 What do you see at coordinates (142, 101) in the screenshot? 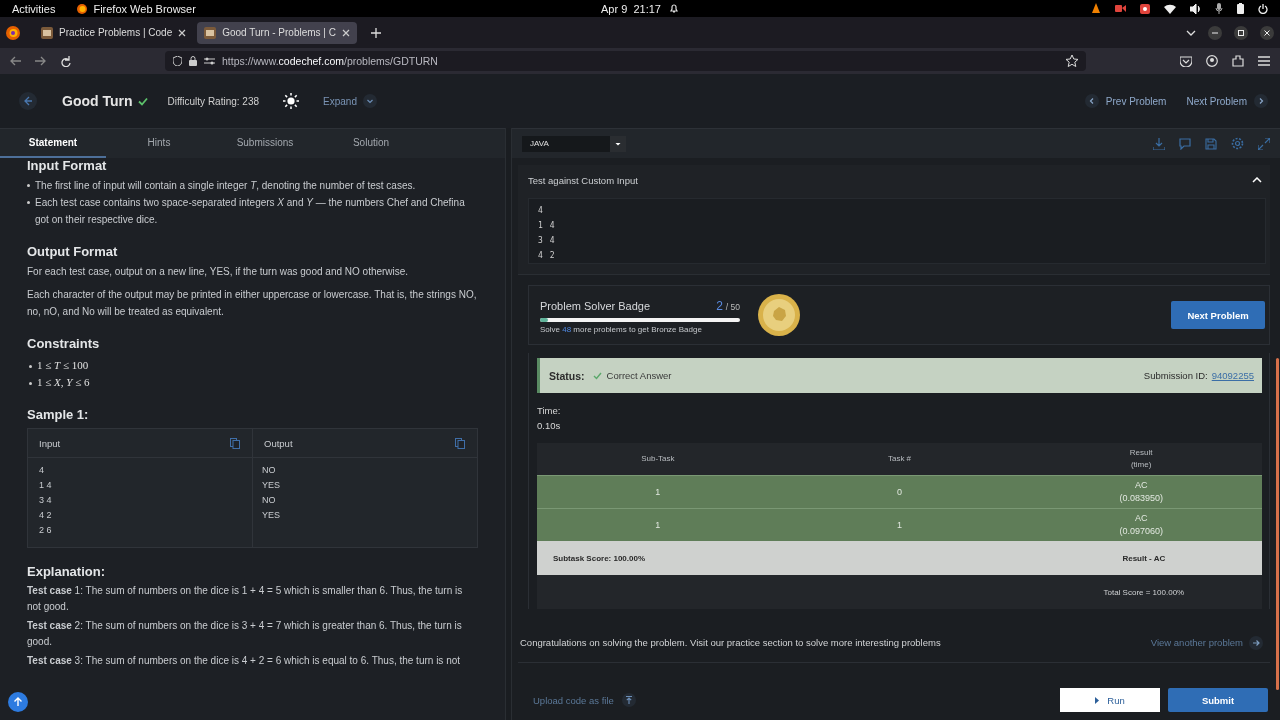
I see `check-icon` at bounding box center [142, 101].